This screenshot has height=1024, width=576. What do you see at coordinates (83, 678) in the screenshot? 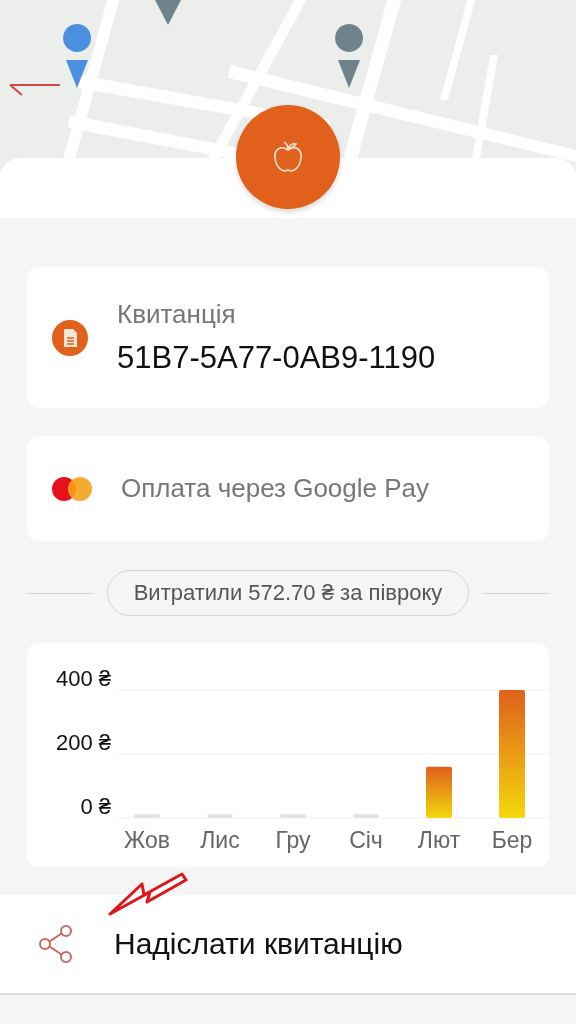
I see `axis-tick-label: 400 ₴` at bounding box center [83, 678].